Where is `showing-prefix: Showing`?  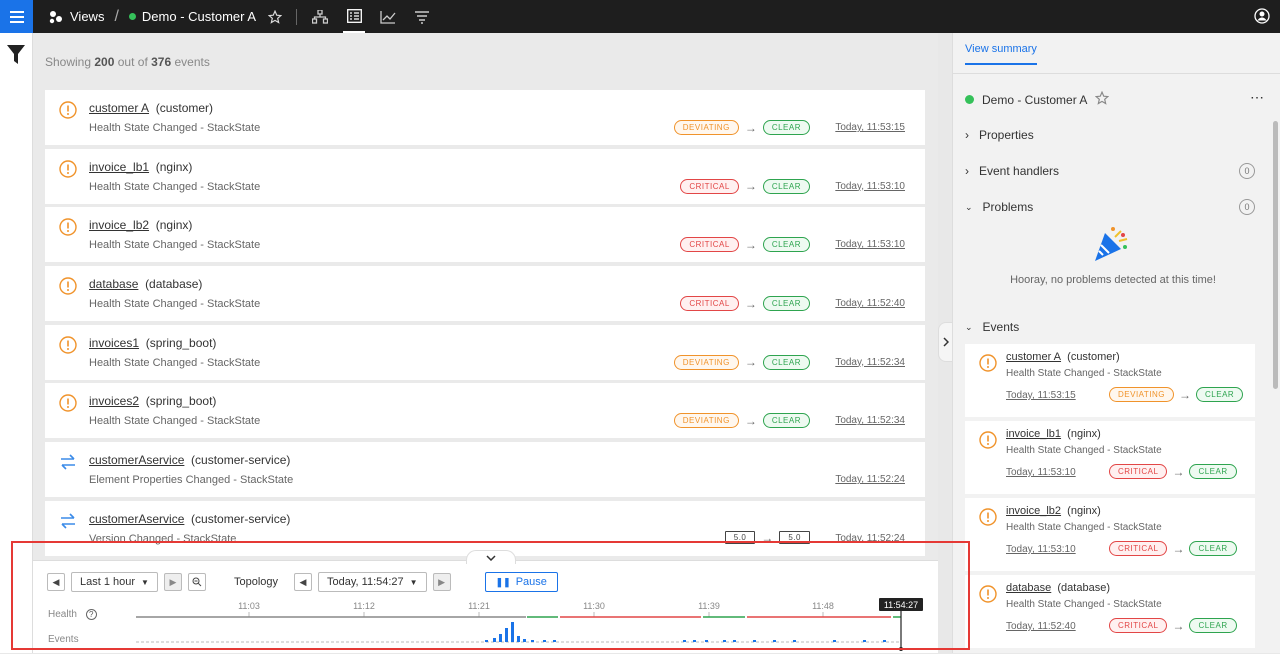 showing-prefix: Showing is located at coordinates (68, 62).